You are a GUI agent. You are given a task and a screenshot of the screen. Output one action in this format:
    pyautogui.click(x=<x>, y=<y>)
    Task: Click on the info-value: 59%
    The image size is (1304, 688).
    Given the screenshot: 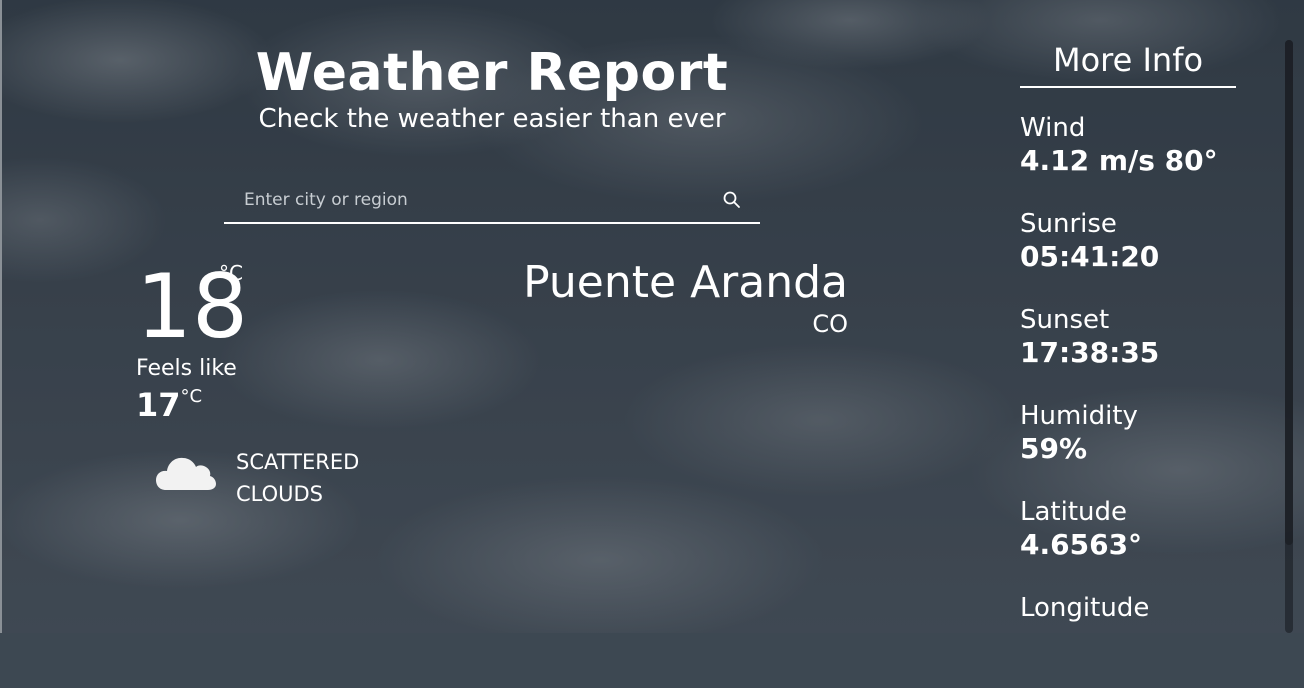 What is the action you would take?
    pyautogui.click(x=1054, y=448)
    